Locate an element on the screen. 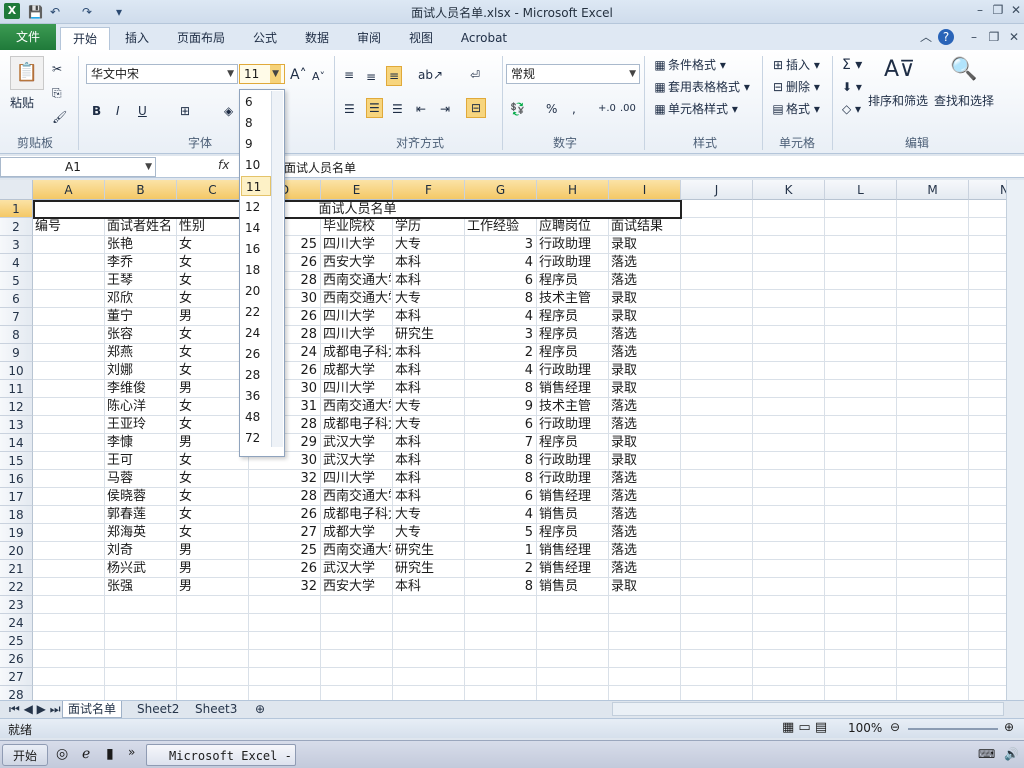  tab-data: 数据 is located at coordinates (317, 38).